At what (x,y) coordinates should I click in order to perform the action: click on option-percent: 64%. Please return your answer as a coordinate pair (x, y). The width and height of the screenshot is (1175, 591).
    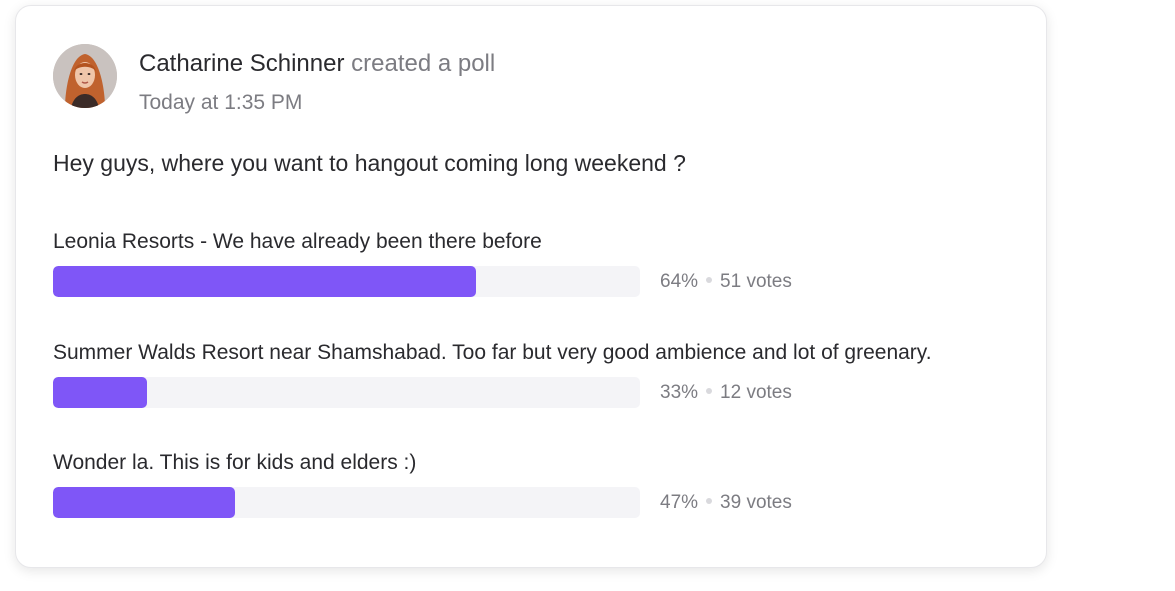
    Looking at the image, I should click on (679, 281).